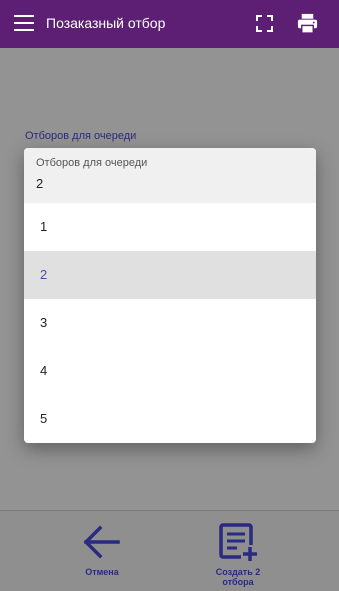 Image resolution: width=339 pixels, height=591 pixels. Describe the element at coordinates (238, 572) in the screenshot. I see `create-label-line1: Создать 2` at that location.